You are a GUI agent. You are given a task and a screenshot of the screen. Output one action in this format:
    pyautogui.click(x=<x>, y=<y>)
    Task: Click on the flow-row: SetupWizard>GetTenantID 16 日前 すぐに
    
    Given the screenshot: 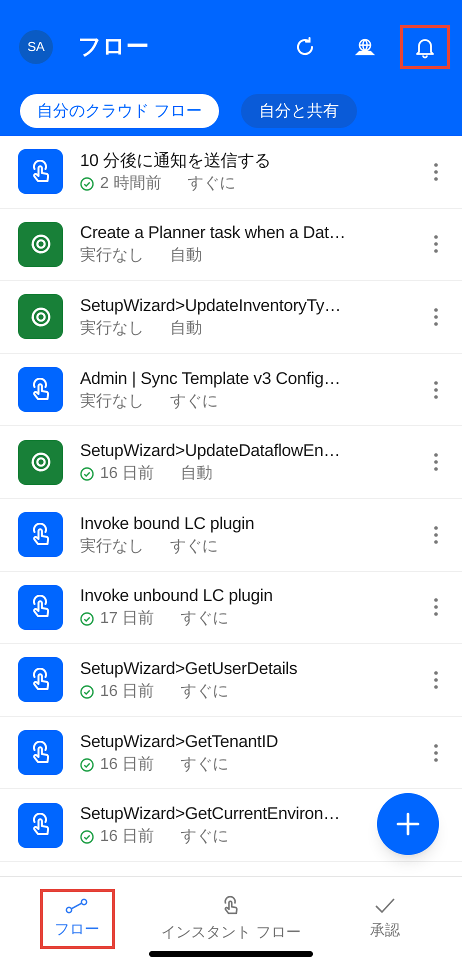 What is the action you would take?
    pyautogui.click(x=231, y=753)
    